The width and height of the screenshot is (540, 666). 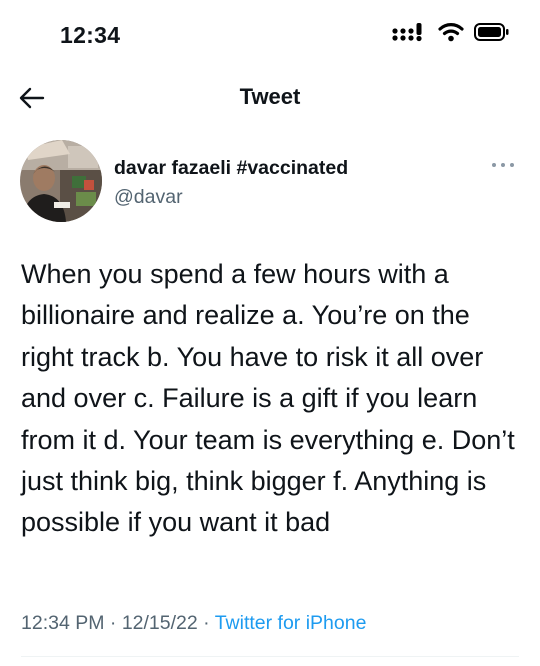 I want to click on tweet-source-link: Twitter for iPhone, so click(x=291, y=623).